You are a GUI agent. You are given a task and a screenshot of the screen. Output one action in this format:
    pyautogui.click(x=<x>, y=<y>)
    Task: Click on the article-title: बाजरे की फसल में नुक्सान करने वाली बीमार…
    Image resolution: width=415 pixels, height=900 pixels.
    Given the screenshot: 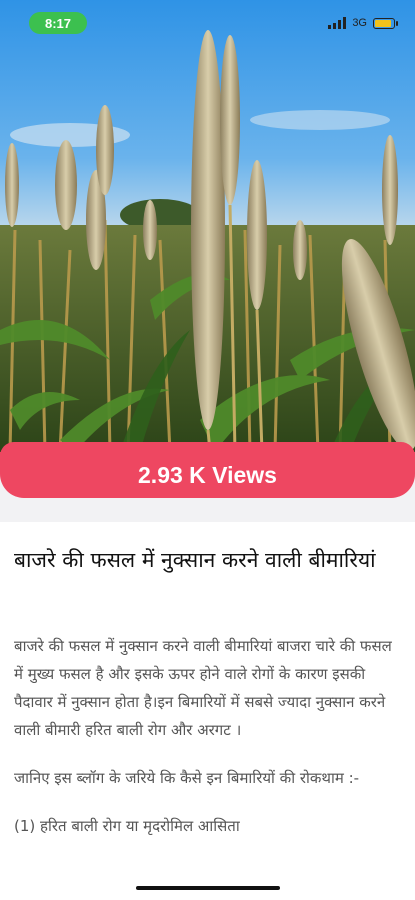 What is the action you would take?
    pyautogui.click(x=195, y=560)
    